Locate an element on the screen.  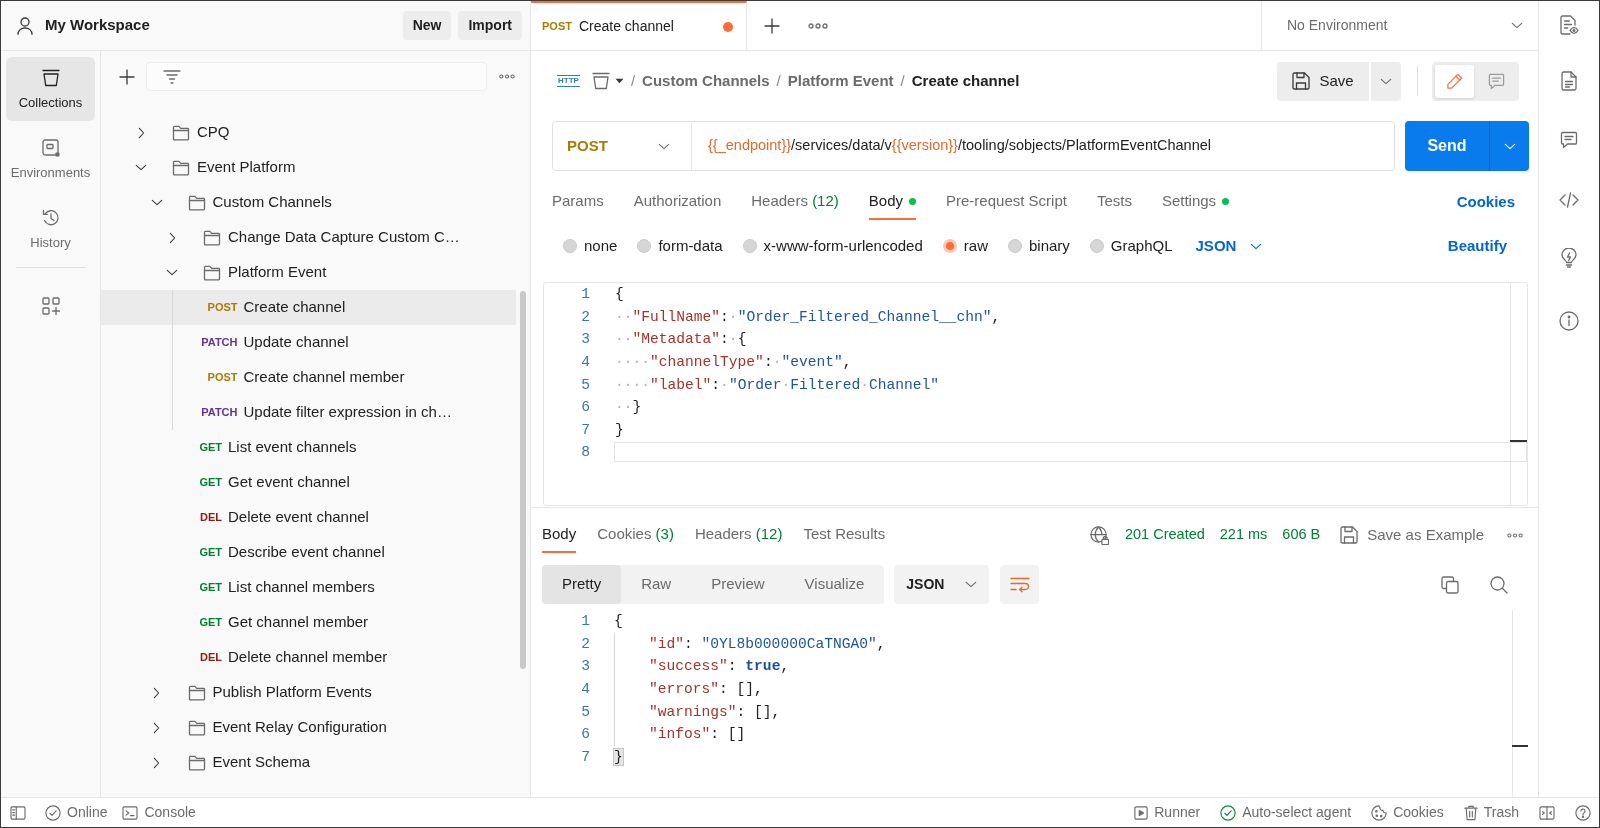
cookies-link: Cookies is located at coordinates (1485, 202).